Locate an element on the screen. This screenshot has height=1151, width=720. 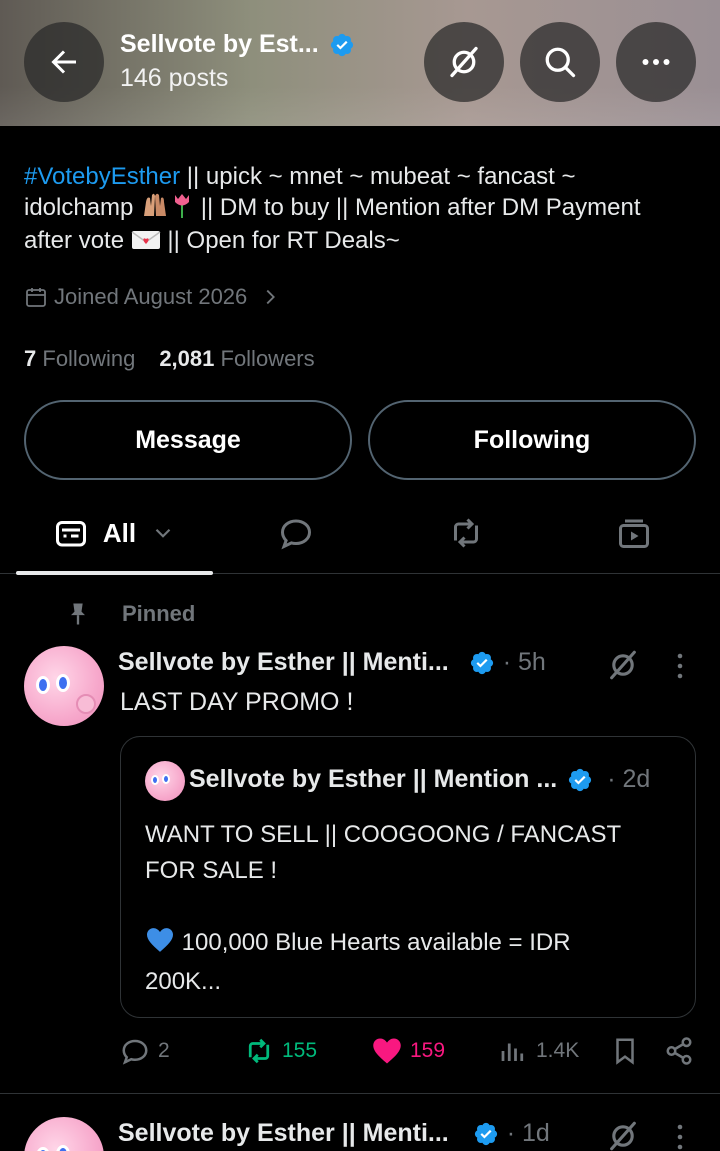
following-count: 7 is located at coordinates (30, 358).